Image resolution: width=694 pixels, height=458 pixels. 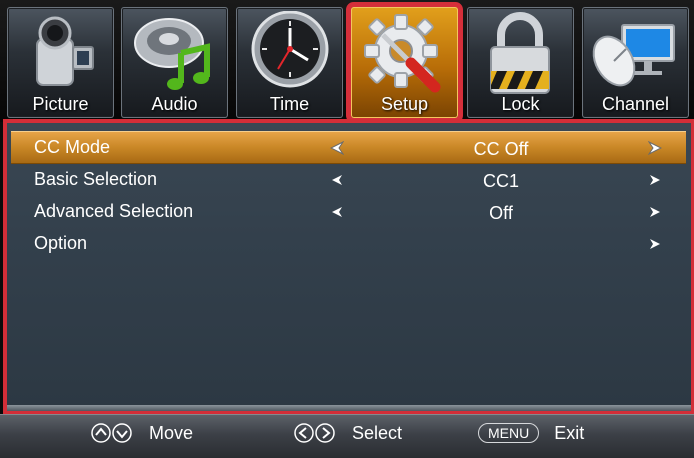 I want to click on satellite-dish-icon, so click(x=633, y=55).